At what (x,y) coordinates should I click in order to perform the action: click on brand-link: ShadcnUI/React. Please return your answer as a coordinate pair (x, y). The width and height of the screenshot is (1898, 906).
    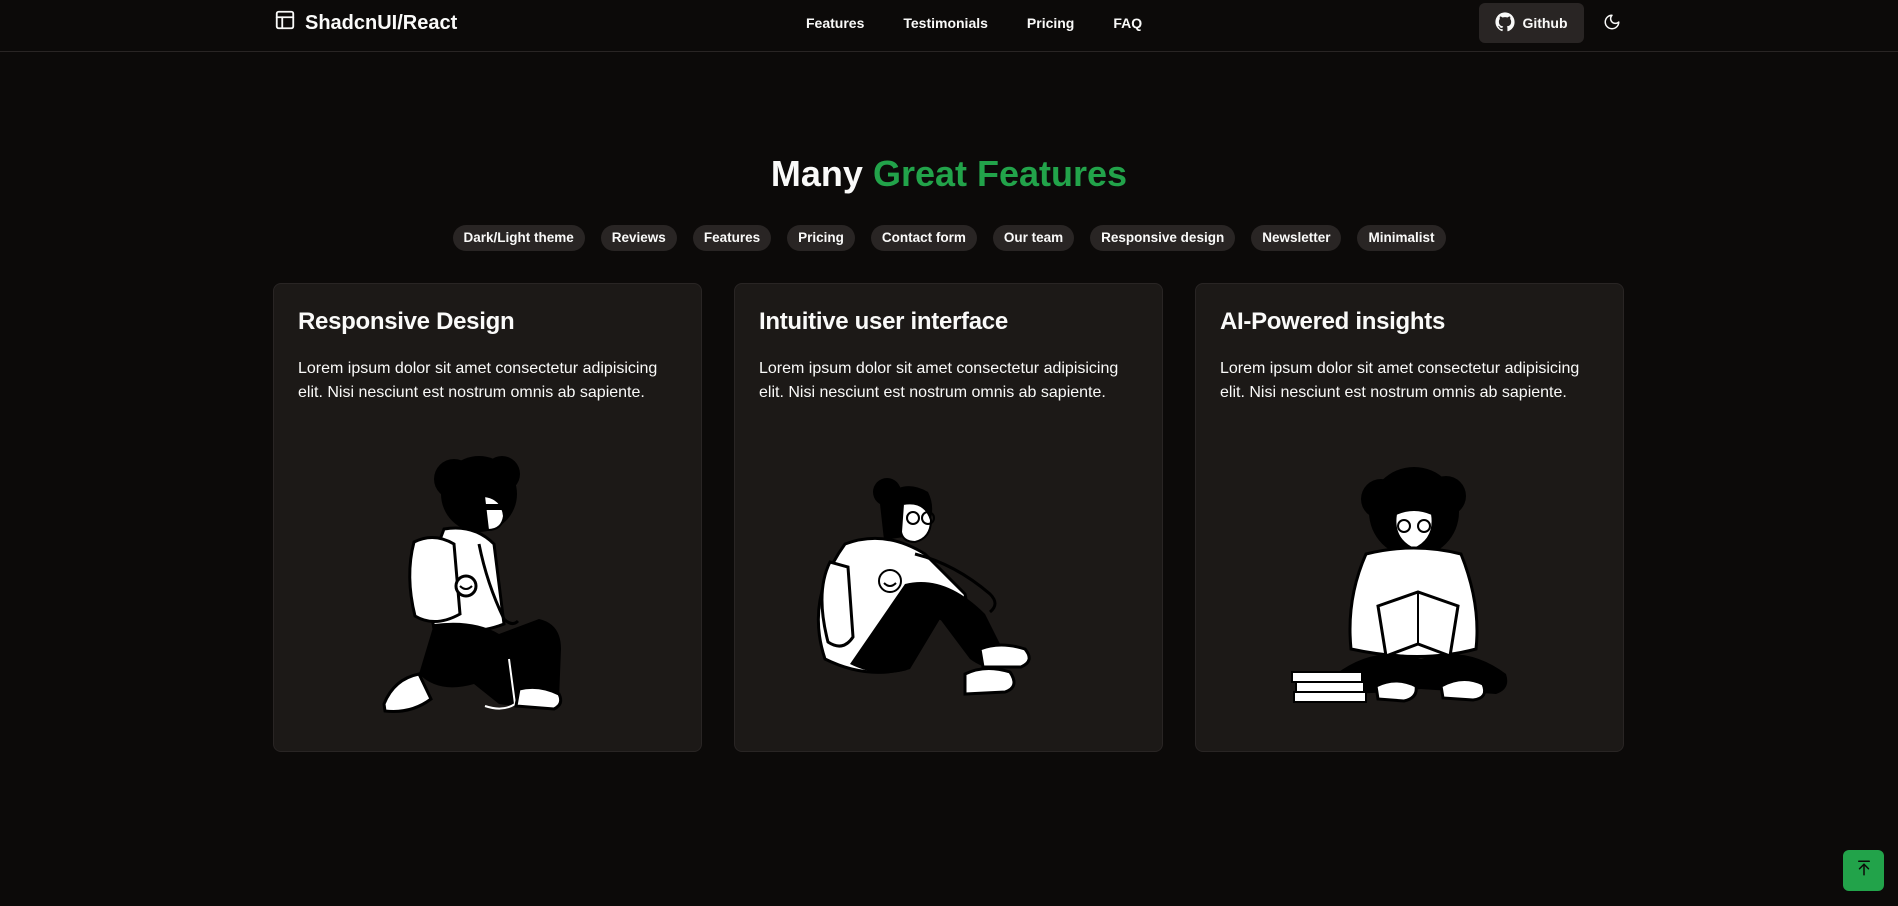
    Looking at the image, I should click on (365, 23).